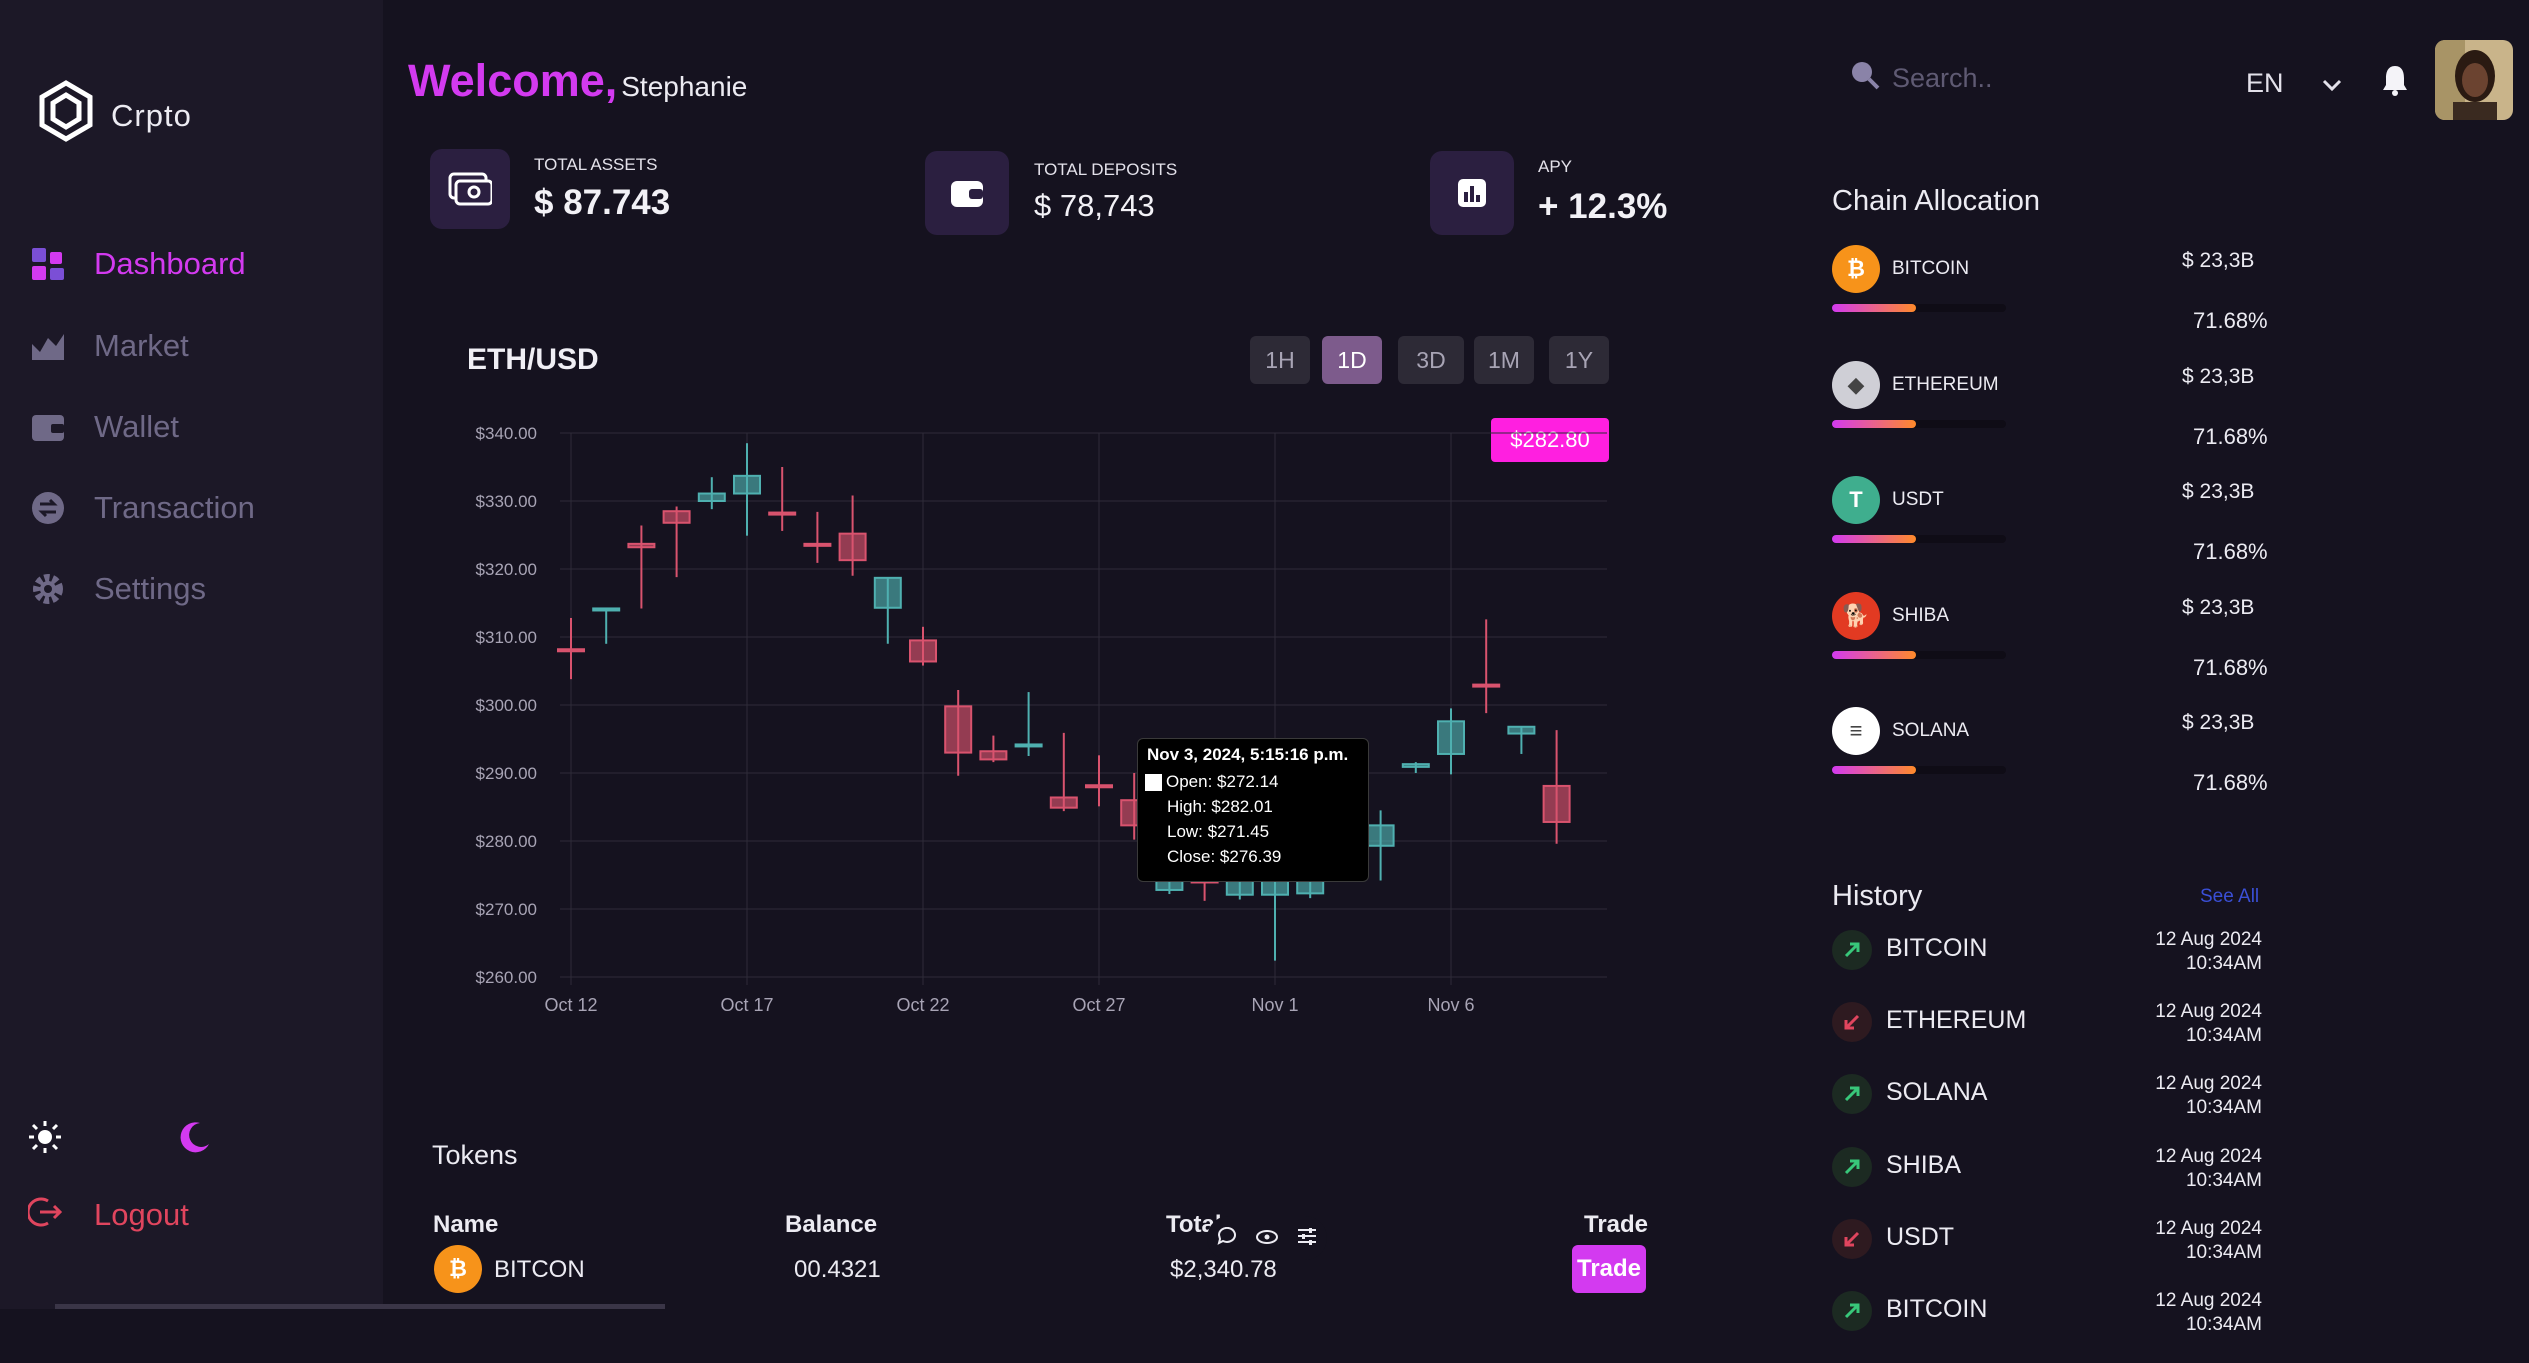 This screenshot has width=2529, height=1363. What do you see at coordinates (1222, 781) in the screenshot?
I see `tooltip-open: Open: $272.14` at bounding box center [1222, 781].